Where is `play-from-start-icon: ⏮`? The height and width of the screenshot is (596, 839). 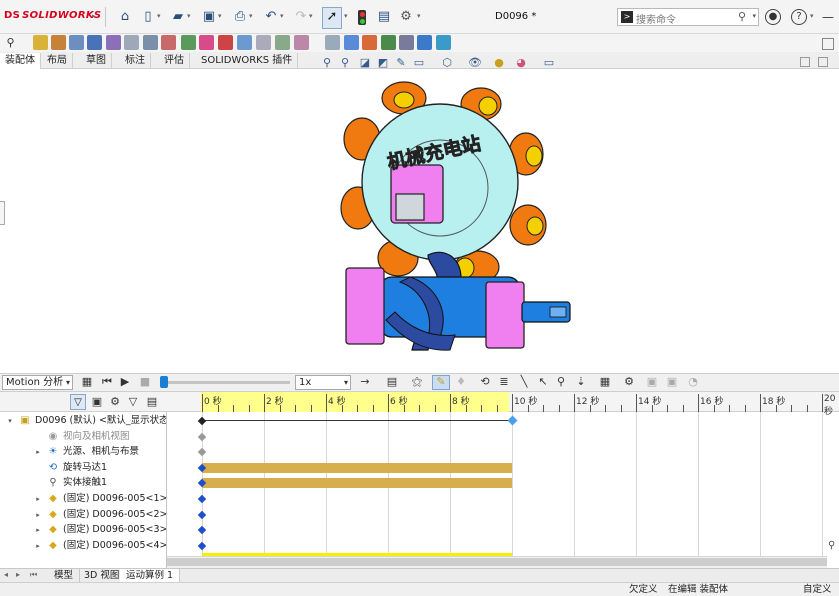 play-from-start-icon: ⏮ is located at coordinates (107, 382).